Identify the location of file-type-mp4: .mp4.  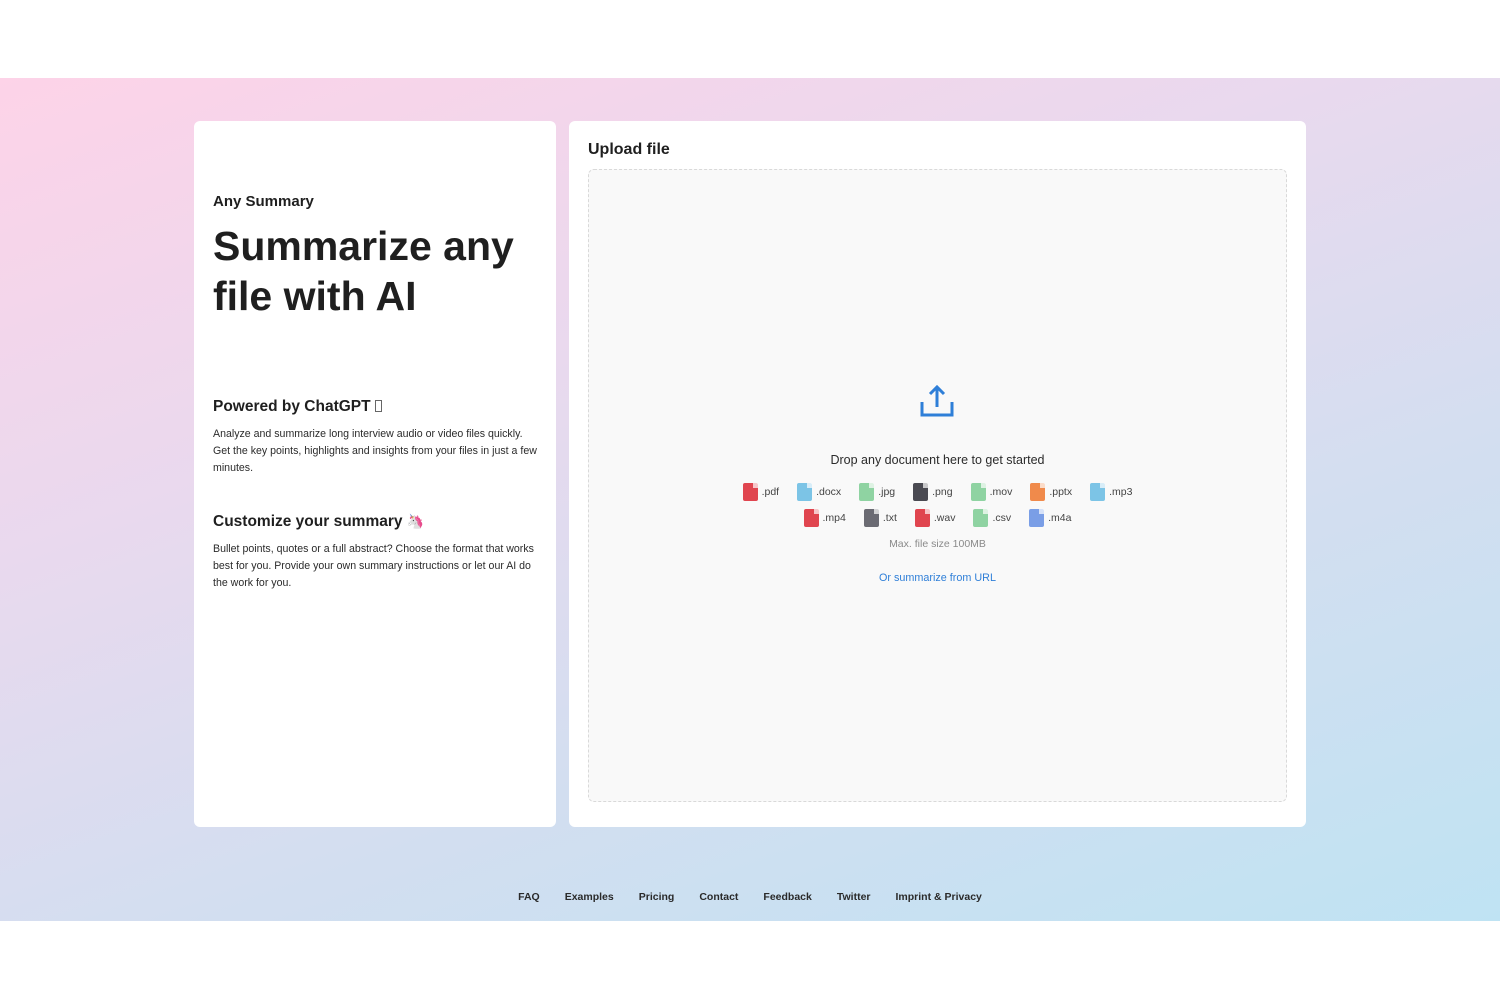
(824, 518).